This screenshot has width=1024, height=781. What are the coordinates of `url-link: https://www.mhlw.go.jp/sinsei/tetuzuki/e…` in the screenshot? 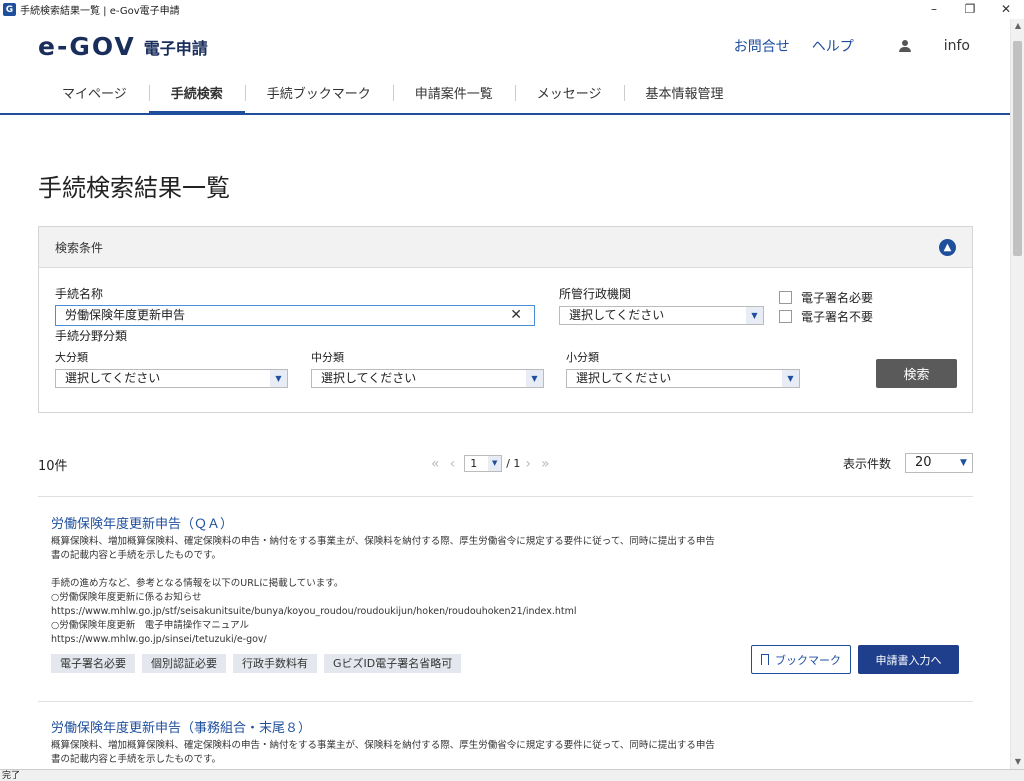 It's located at (396, 640).